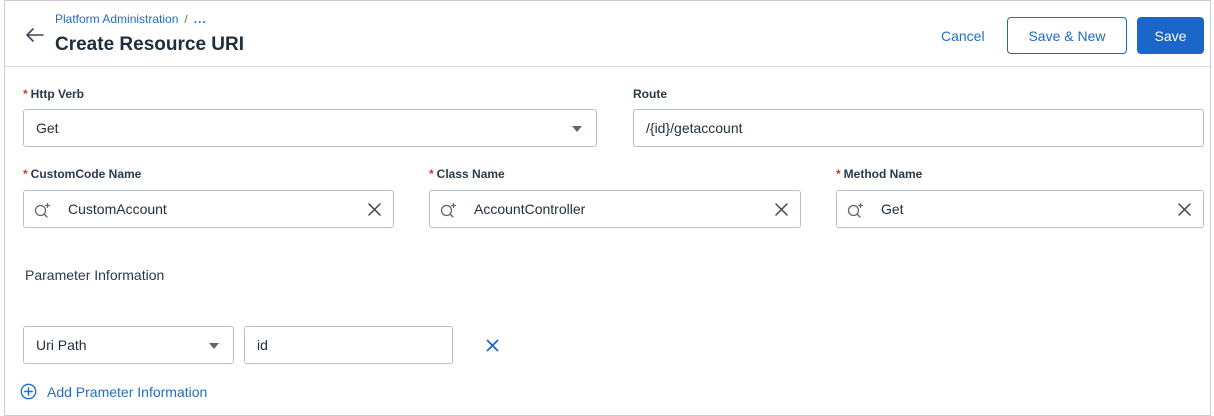 This screenshot has width=1214, height=416. What do you see at coordinates (615, 209) in the screenshot?
I see `class-name-lookup: AccountController` at bounding box center [615, 209].